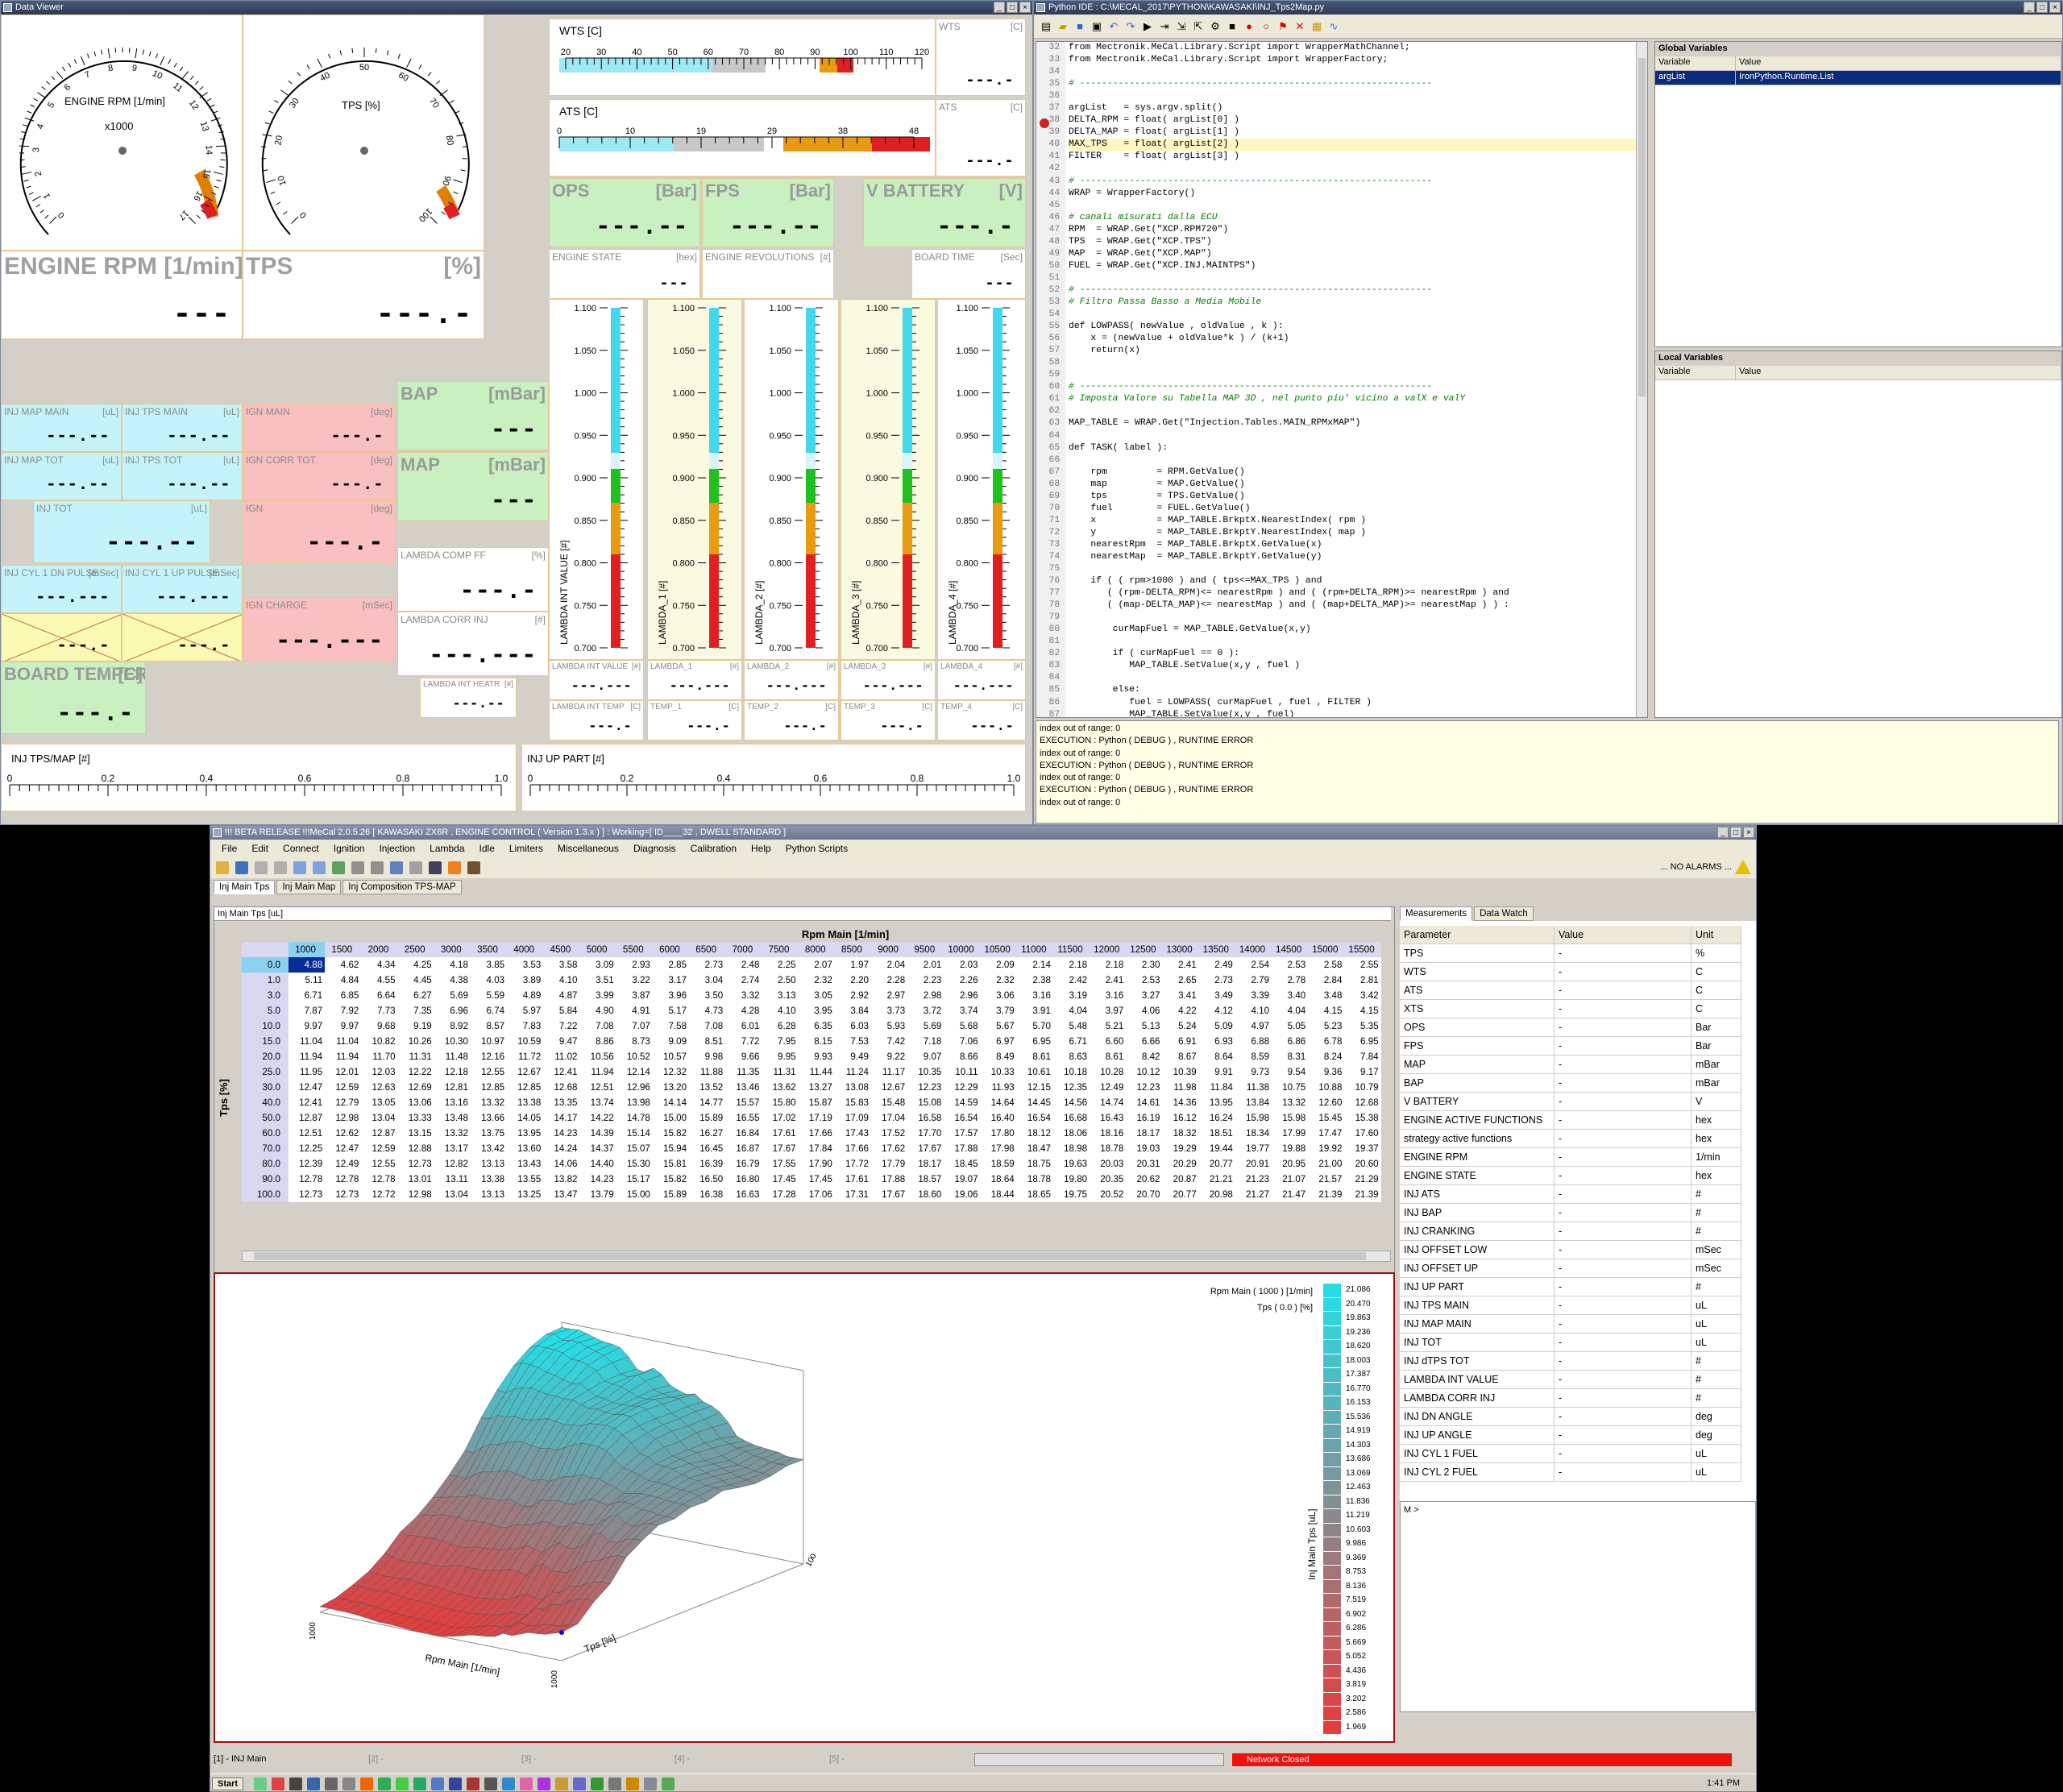  I want to click on table-cell: 17.57, so click(962, 1133).